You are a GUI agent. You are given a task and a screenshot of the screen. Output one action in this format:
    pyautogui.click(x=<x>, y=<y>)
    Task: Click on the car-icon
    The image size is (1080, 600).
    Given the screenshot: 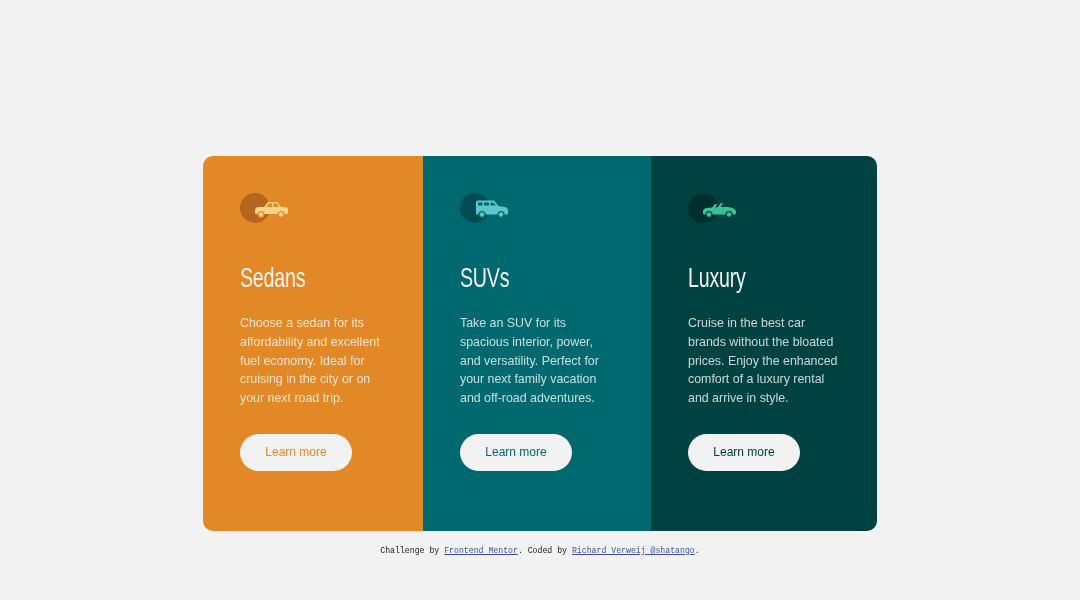 What is the action you would take?
    pyautogui.click(x=264, y=208)
    